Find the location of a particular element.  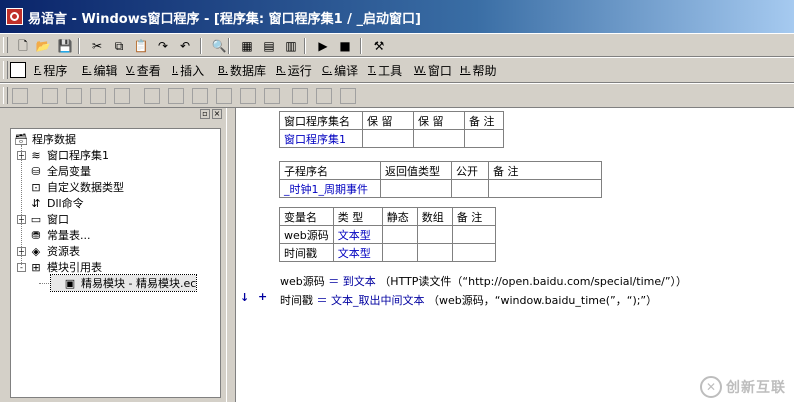

table-row: _时钟1_周期事件 is located at coordinates (440, 188).